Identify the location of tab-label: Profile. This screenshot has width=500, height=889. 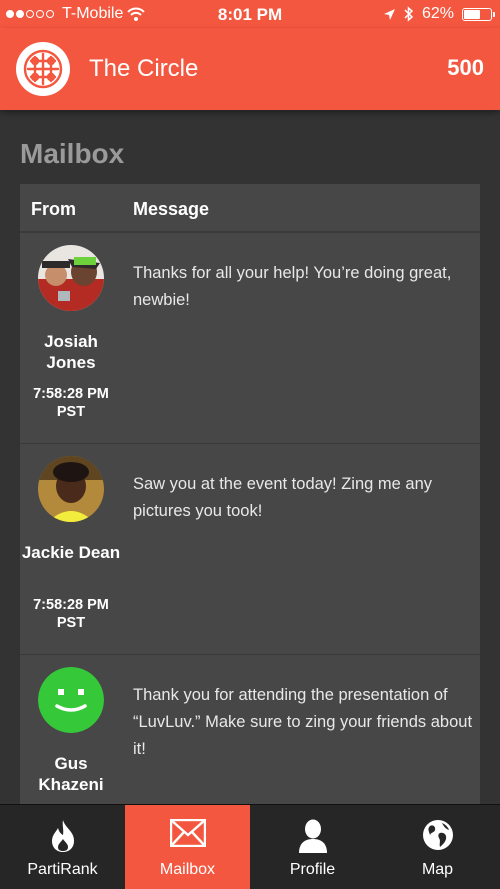
(312, 869).